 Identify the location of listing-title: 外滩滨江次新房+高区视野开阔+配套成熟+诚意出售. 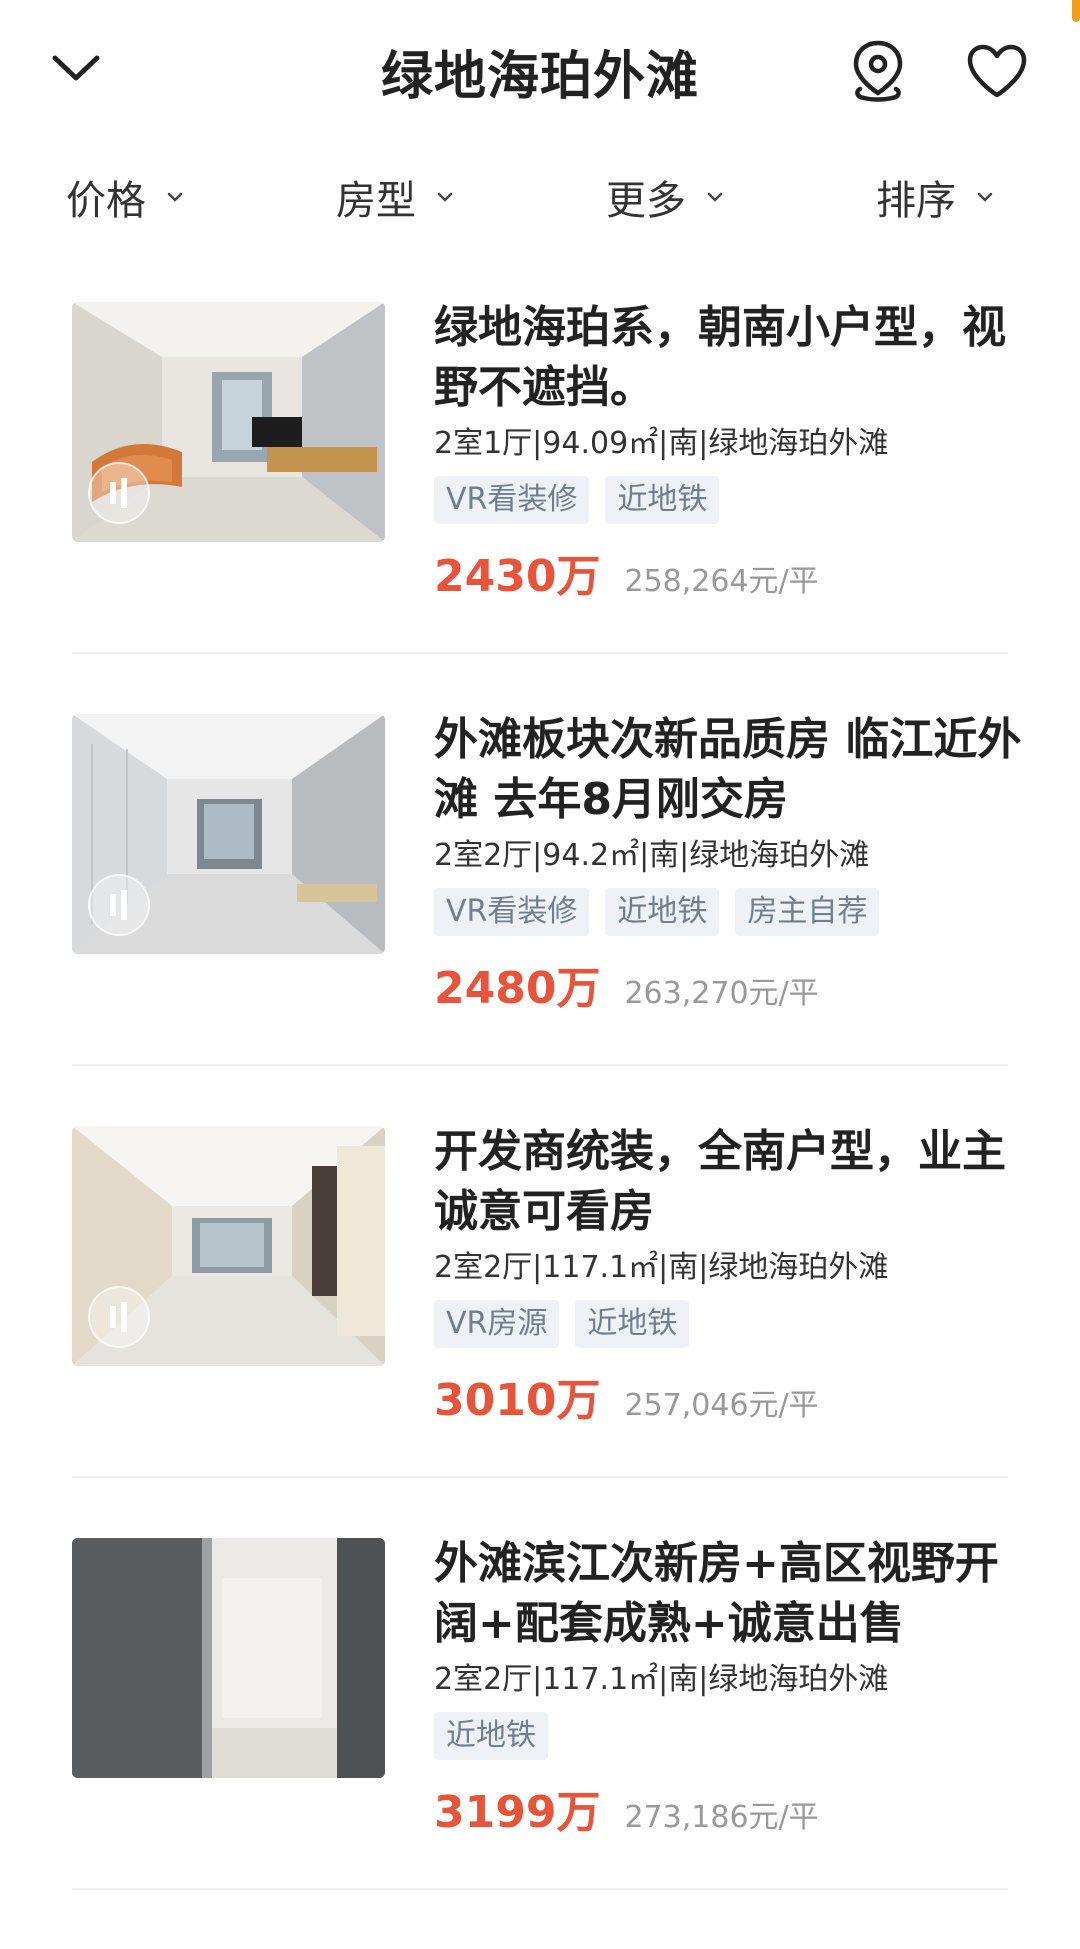
(716, 1593).